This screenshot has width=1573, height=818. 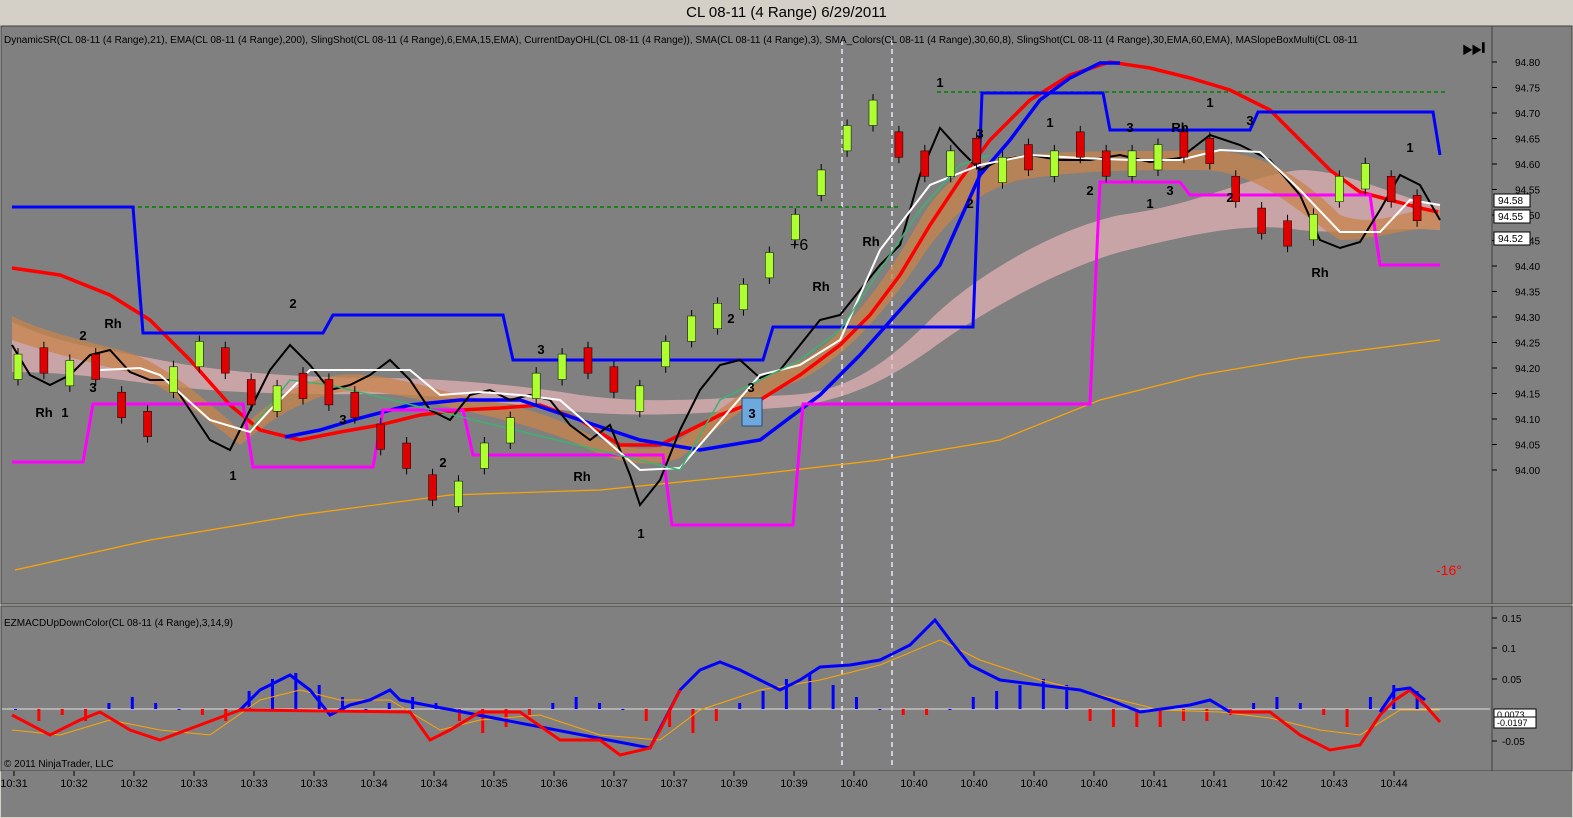 I want to click on price-tick-label: 94.30, so click(x=1527, y=318).